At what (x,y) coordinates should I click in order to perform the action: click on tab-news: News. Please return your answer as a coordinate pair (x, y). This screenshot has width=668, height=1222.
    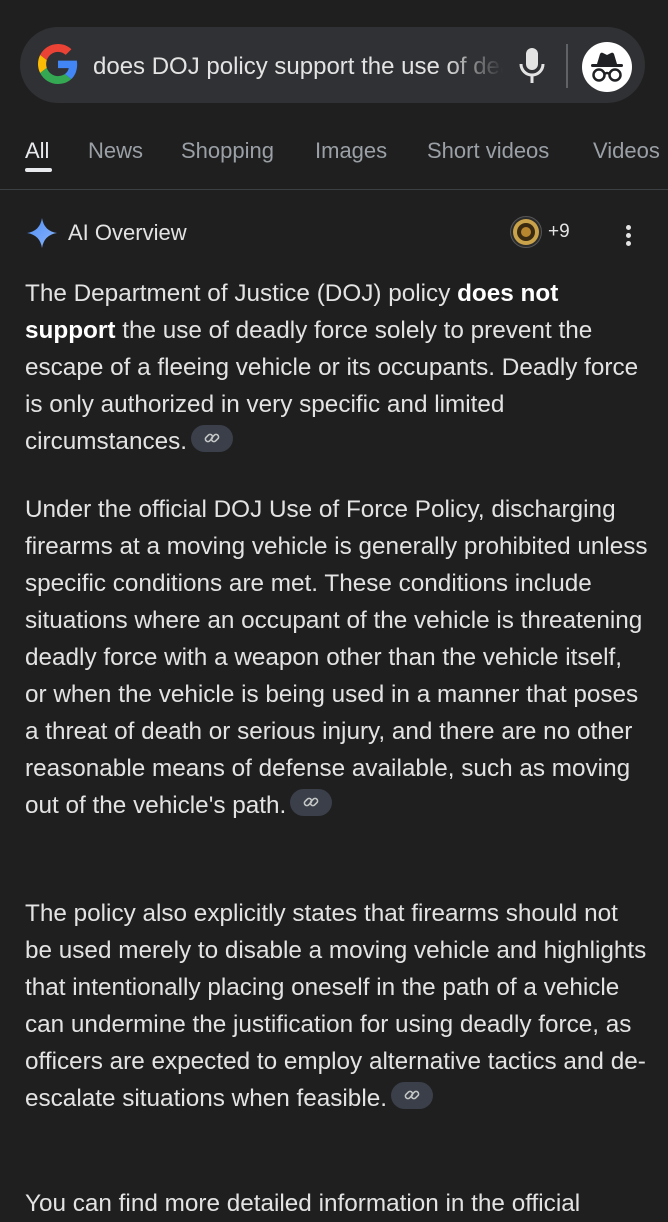
    Looking at the image, I should click on (115, 151).